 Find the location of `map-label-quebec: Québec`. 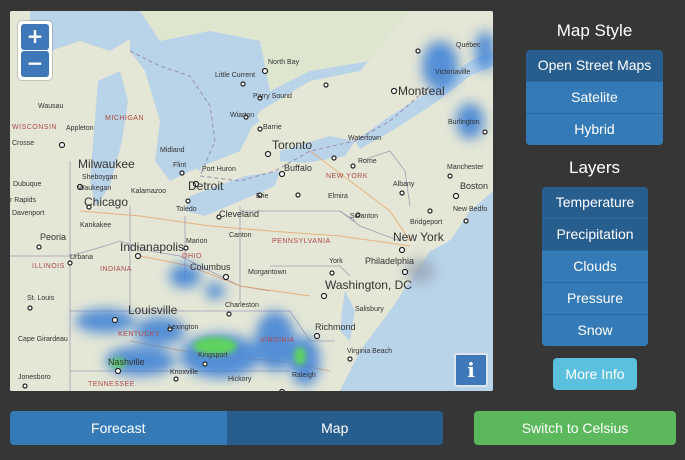

map-label-quebec: Québec is located at coordinates (468, 45).